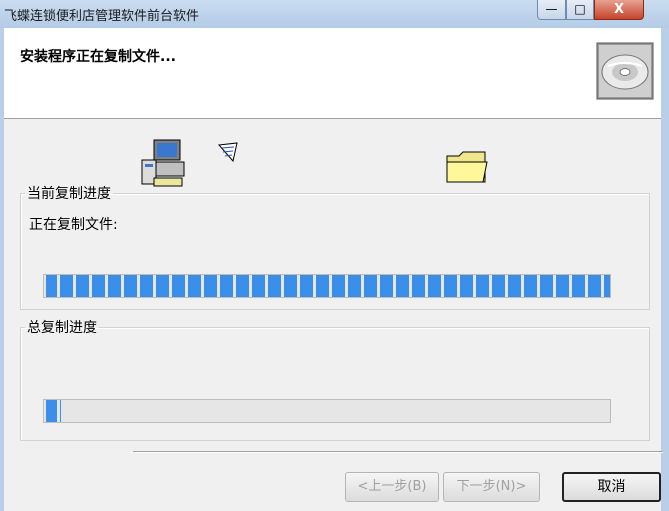 This screenshot has height=511, width=669. I want to click on total-progress-fill, so click(52, 411).